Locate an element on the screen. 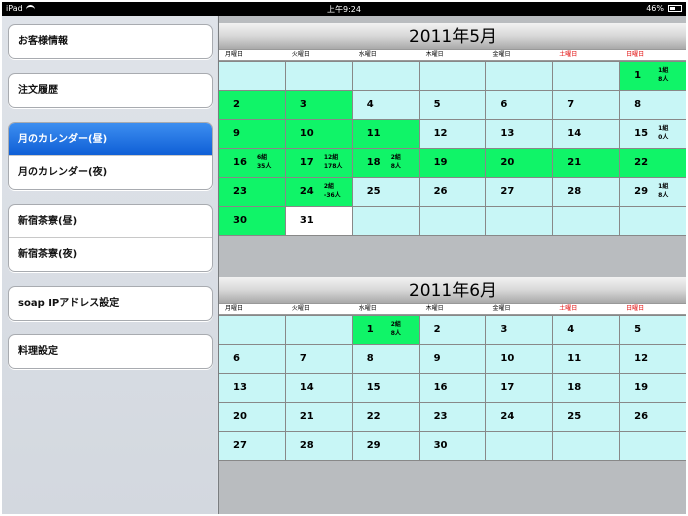 The height and width of the screenshot is (516, 688). day-cell: 29 1組 8人 is located at coordinates (653, 192).